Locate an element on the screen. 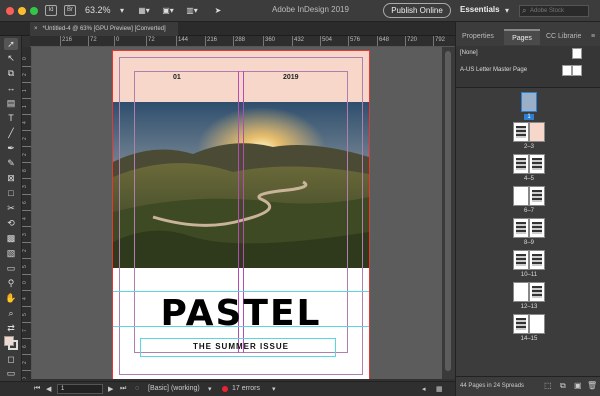 This screenshot has width=600, height=396. formatting-container-icon: ◻ is located at coordinates (11, 359).